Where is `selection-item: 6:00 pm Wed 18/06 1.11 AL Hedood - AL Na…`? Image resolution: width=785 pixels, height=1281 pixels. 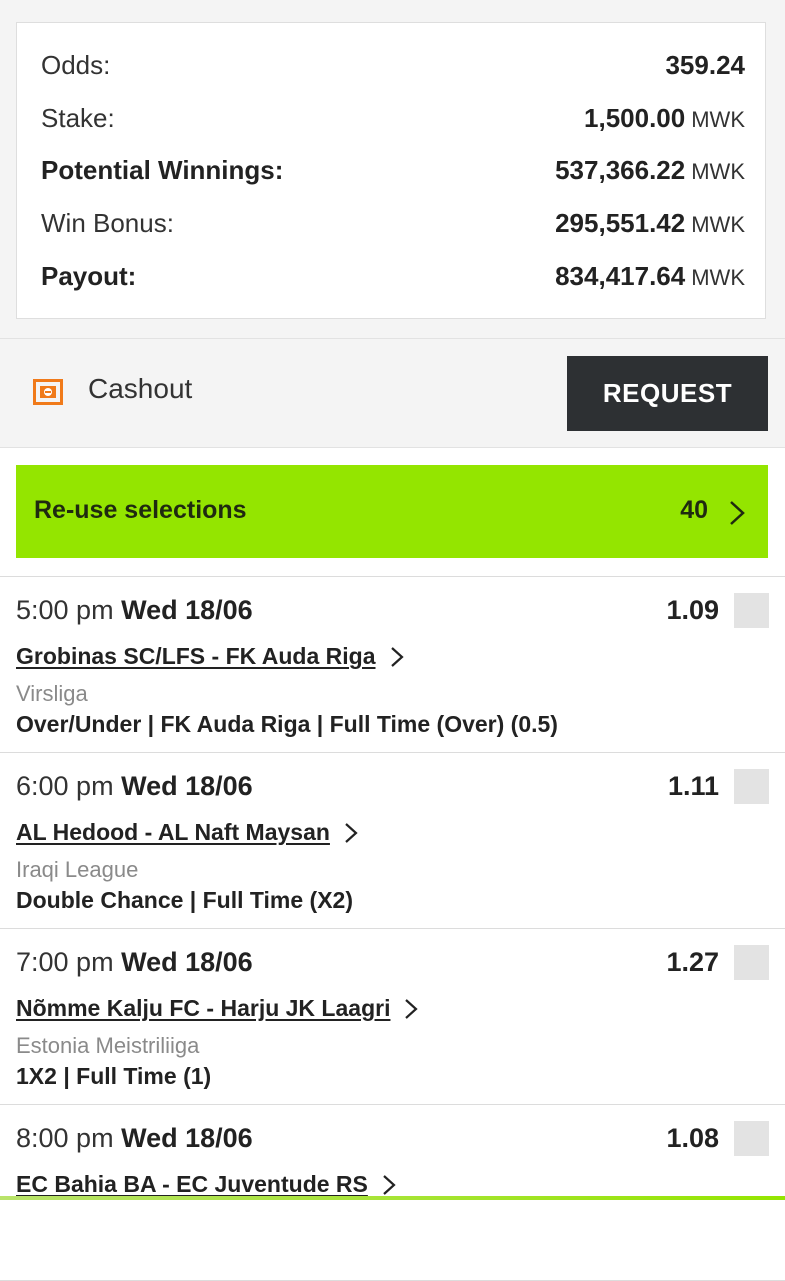 selection-item: 6:00 pm Wed 18/06 1.11 AL Hedood - AL Na… is located at coordinates (392, 841).